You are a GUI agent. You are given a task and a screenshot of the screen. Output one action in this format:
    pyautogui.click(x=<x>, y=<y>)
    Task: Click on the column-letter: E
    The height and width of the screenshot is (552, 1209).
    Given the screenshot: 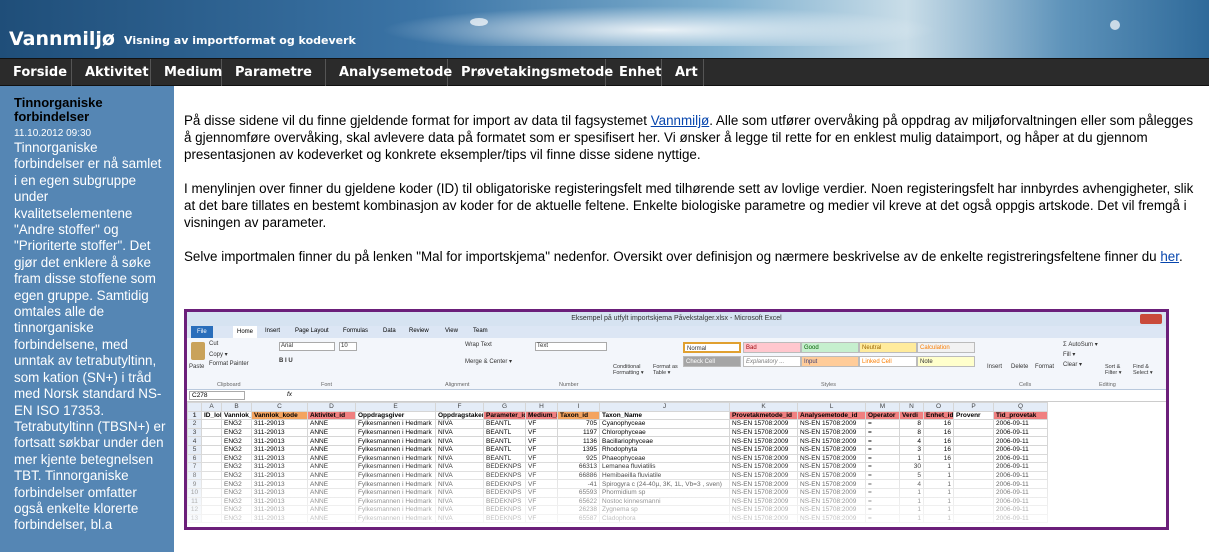 What is the action you would take?
    pyautogui.click(x=395, y=407)
    